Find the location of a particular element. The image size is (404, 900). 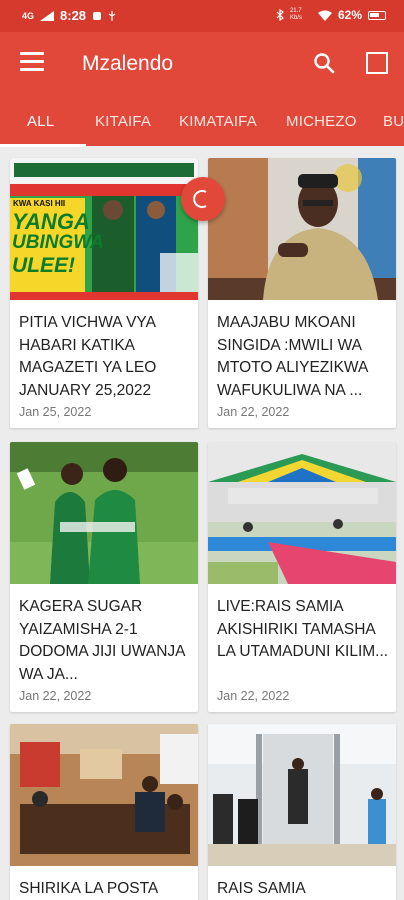

refresh-button is located at coordinates (203, 199).